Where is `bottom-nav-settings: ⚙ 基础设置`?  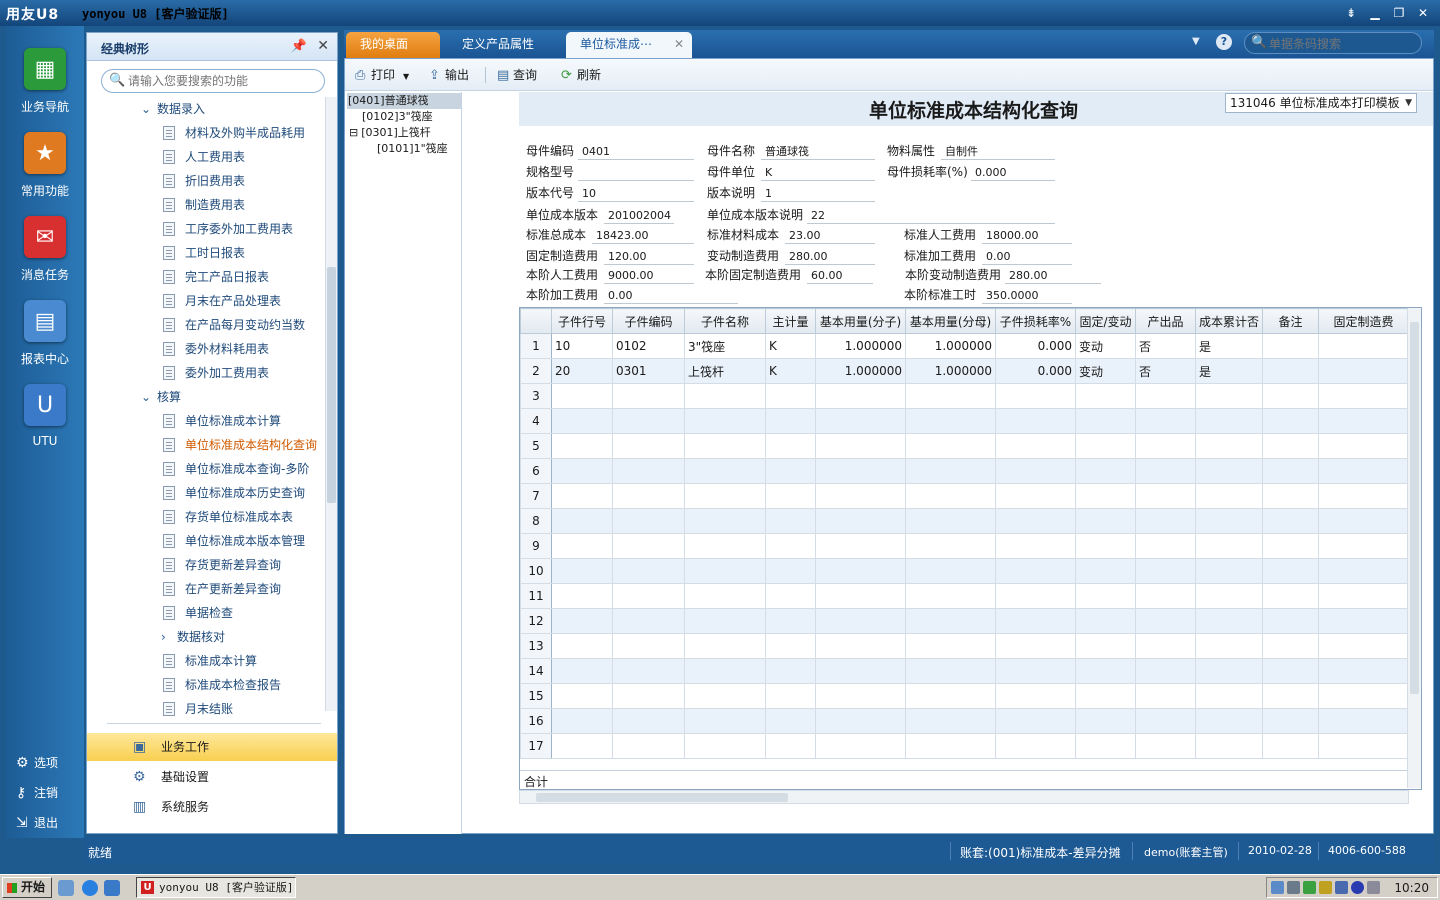
bottom-nav-settings: ⚙ 基础设置 is located at coordinates (212, 777).